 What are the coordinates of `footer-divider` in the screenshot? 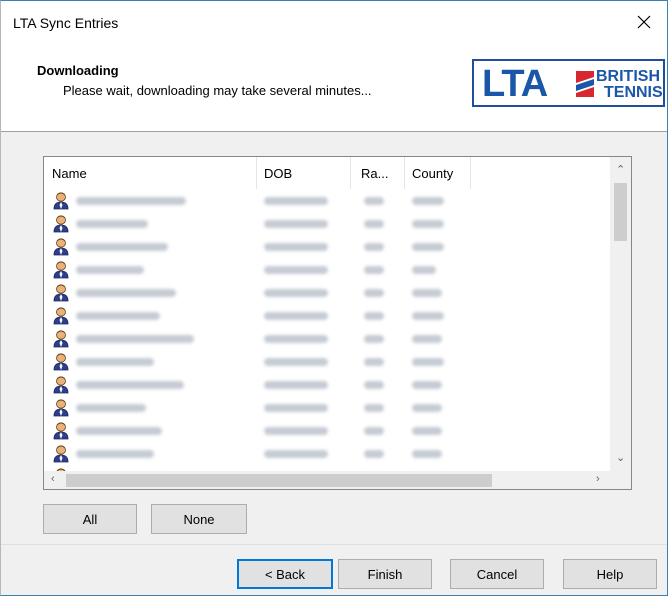 It's located at (334, 544).